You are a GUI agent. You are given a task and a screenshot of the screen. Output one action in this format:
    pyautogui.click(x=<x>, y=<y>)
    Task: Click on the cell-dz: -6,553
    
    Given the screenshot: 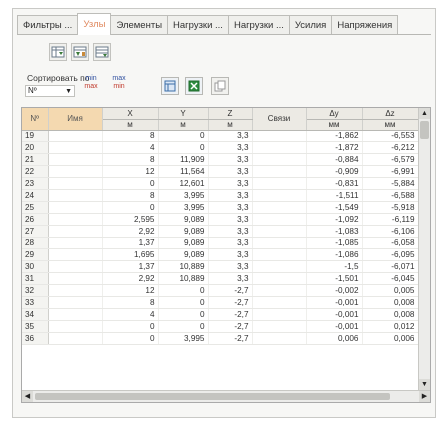 What is the action you would take?
    pyautogui.click(x=390, y=136)
    